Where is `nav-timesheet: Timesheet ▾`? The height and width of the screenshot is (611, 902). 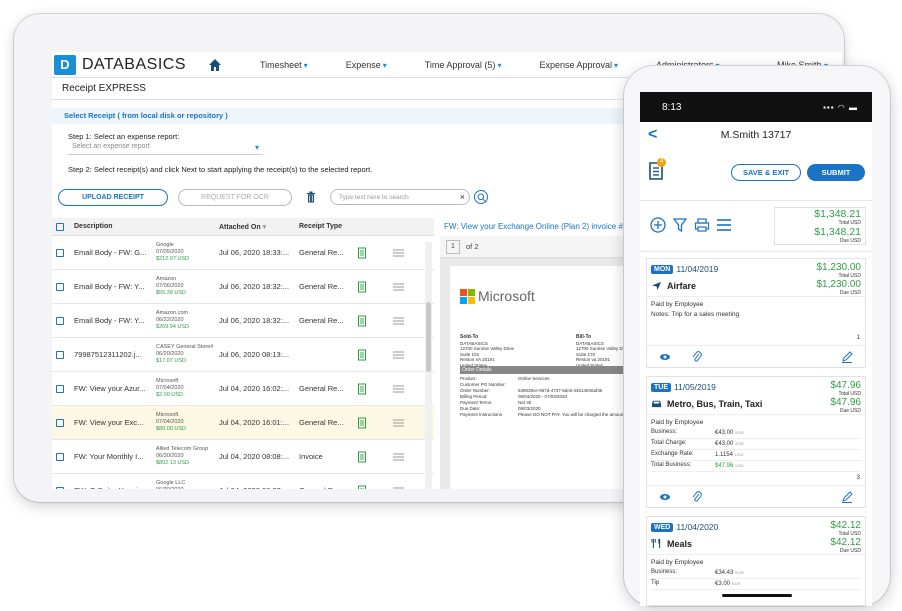
nav-timesheet: Timesheet ▾ is located at coordinates (284, 65).